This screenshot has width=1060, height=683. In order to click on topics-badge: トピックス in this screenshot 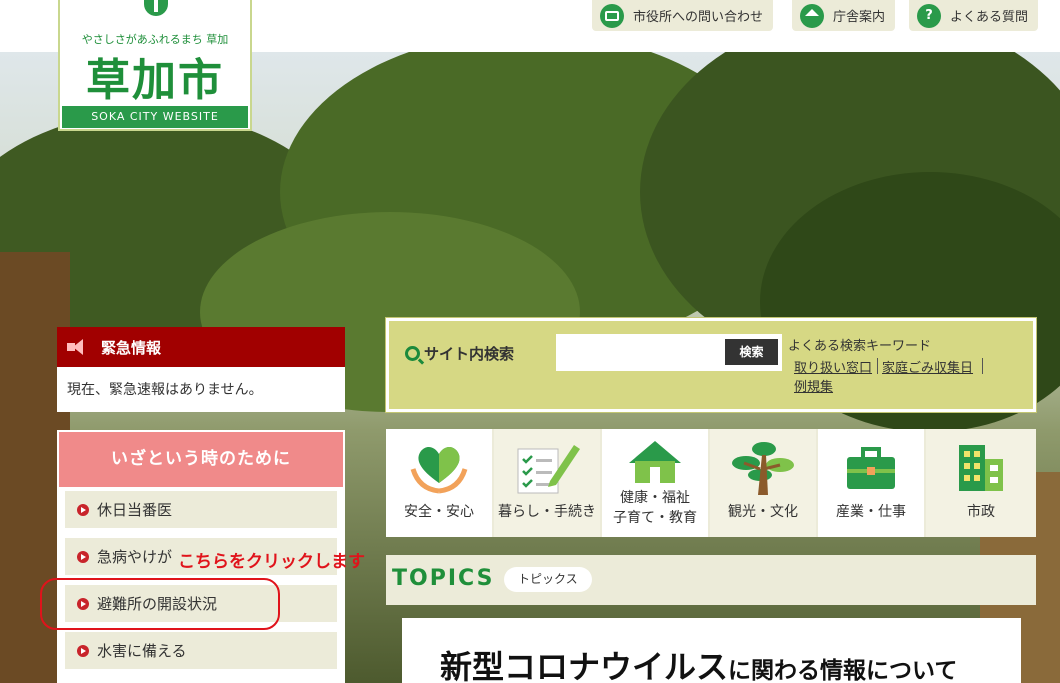, I will do `click(548, 579)`.